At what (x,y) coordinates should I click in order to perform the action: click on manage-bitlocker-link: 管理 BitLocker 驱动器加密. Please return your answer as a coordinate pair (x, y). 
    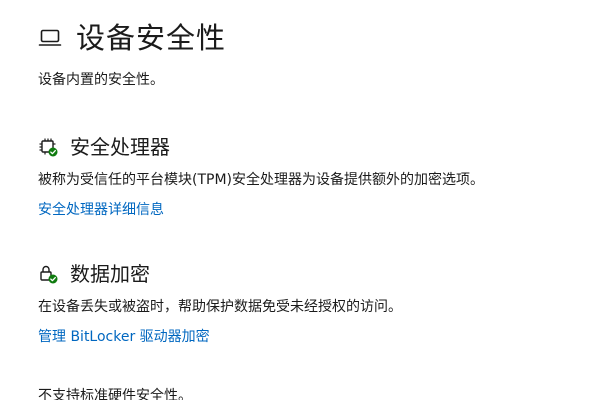
    Looking at the image, I should click on (220, 337).